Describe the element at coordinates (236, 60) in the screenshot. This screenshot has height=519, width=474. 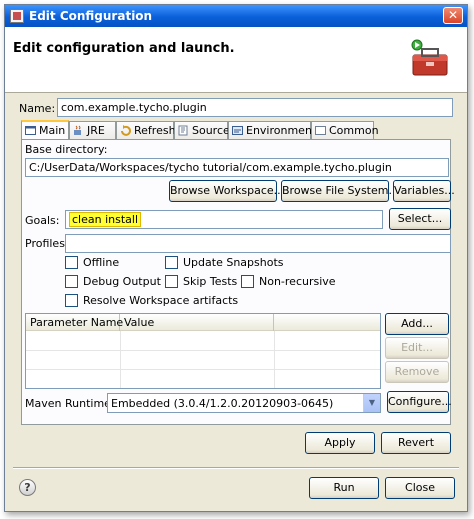
I see `dialog-header: Edit configuration and launch.` at that location.